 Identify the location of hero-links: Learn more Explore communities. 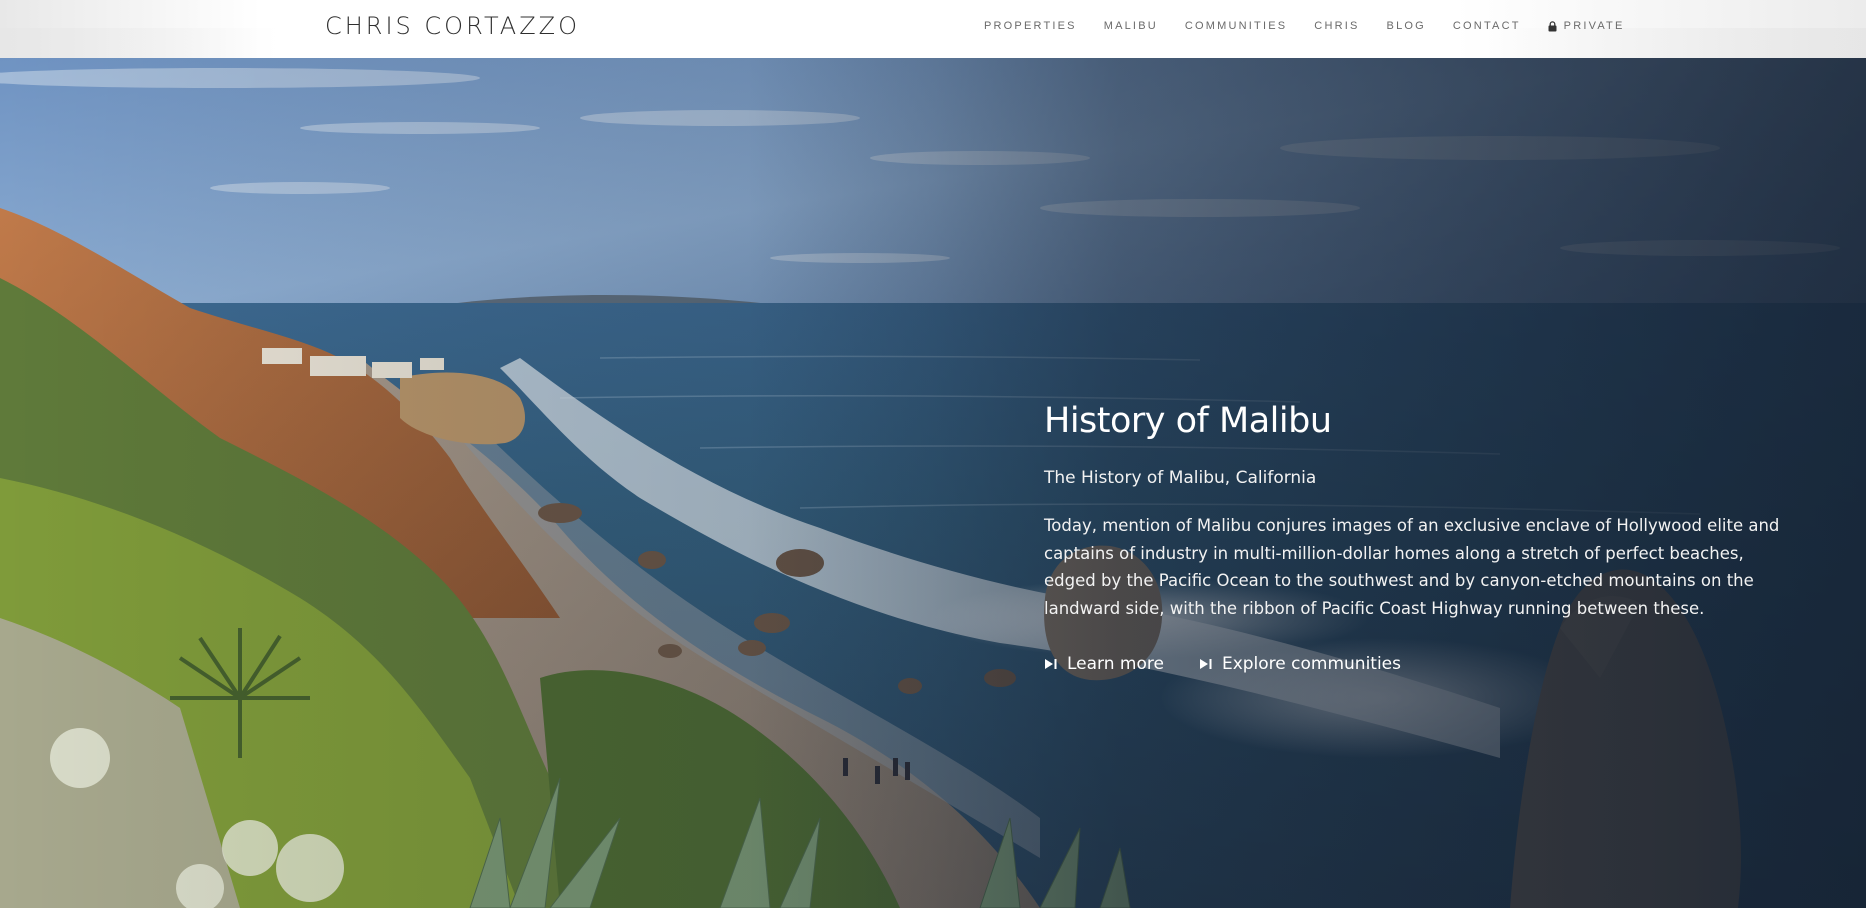
(1424, 664).